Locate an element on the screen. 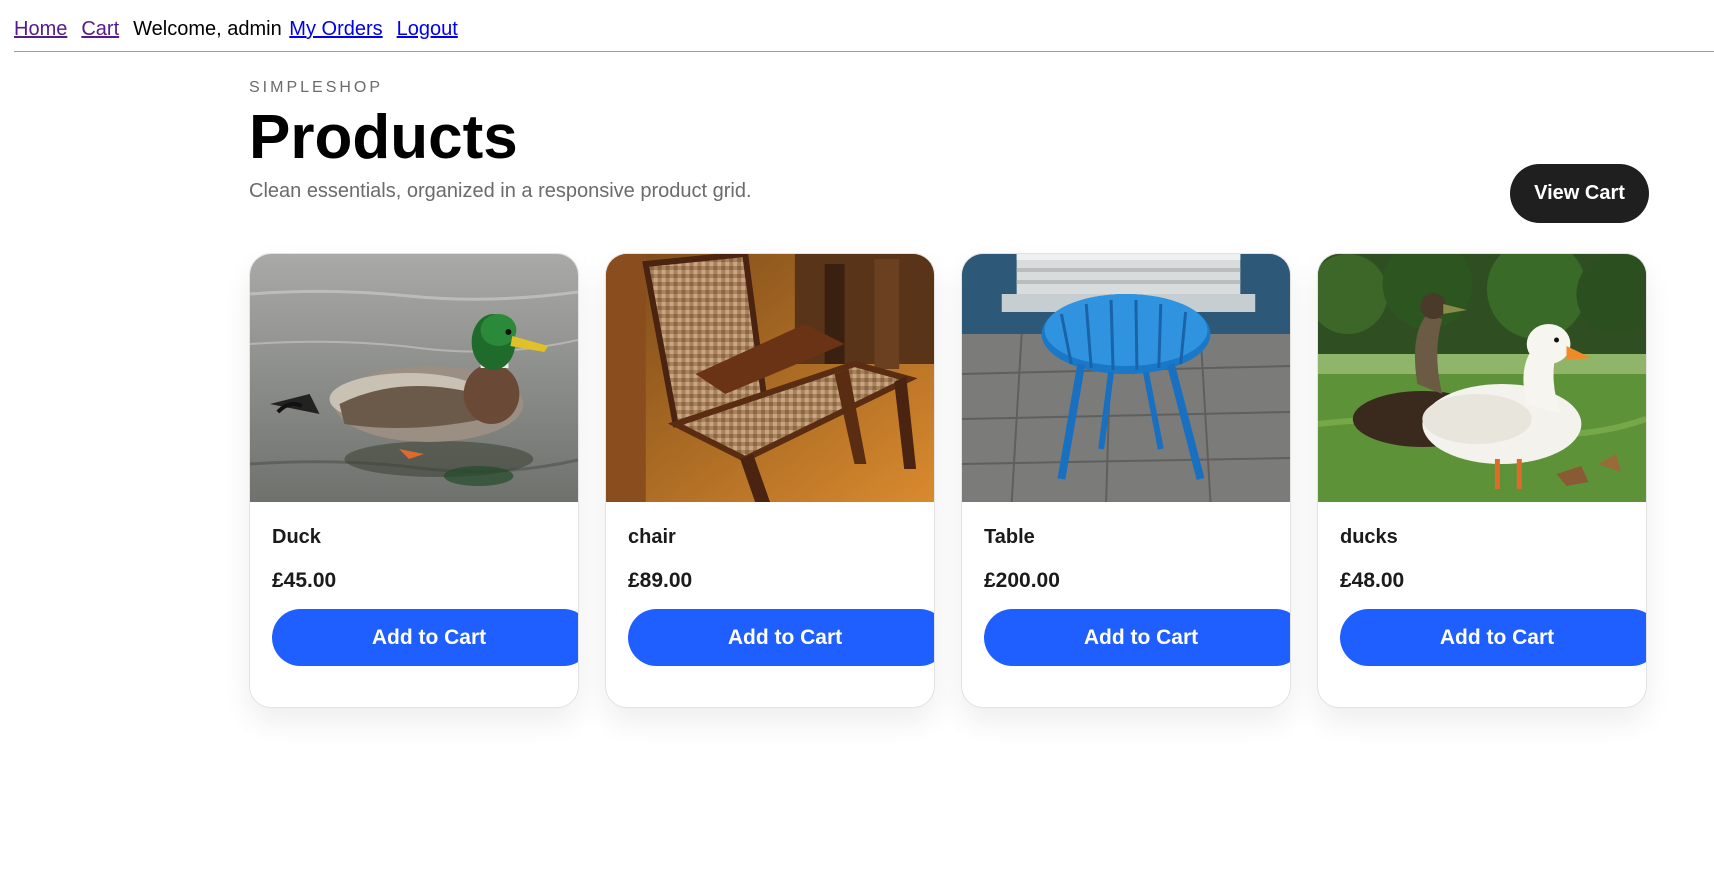 This screenshot has width=1714, height=870. page-title: Products is located at coordinates (383, 137).